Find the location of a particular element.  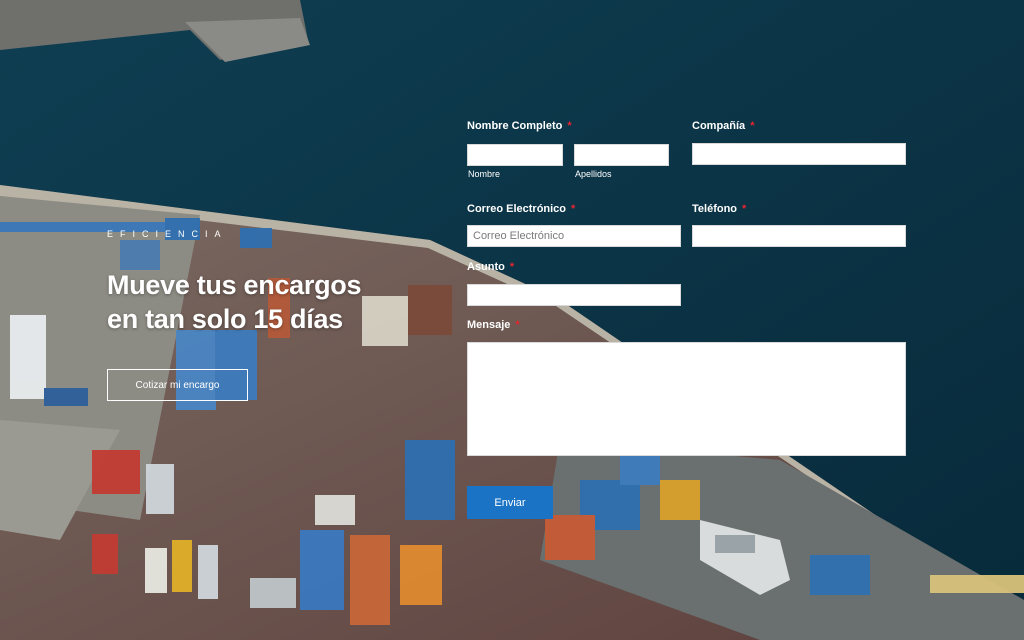

subject-label: Asunto * is located at coordinates (491, 267).